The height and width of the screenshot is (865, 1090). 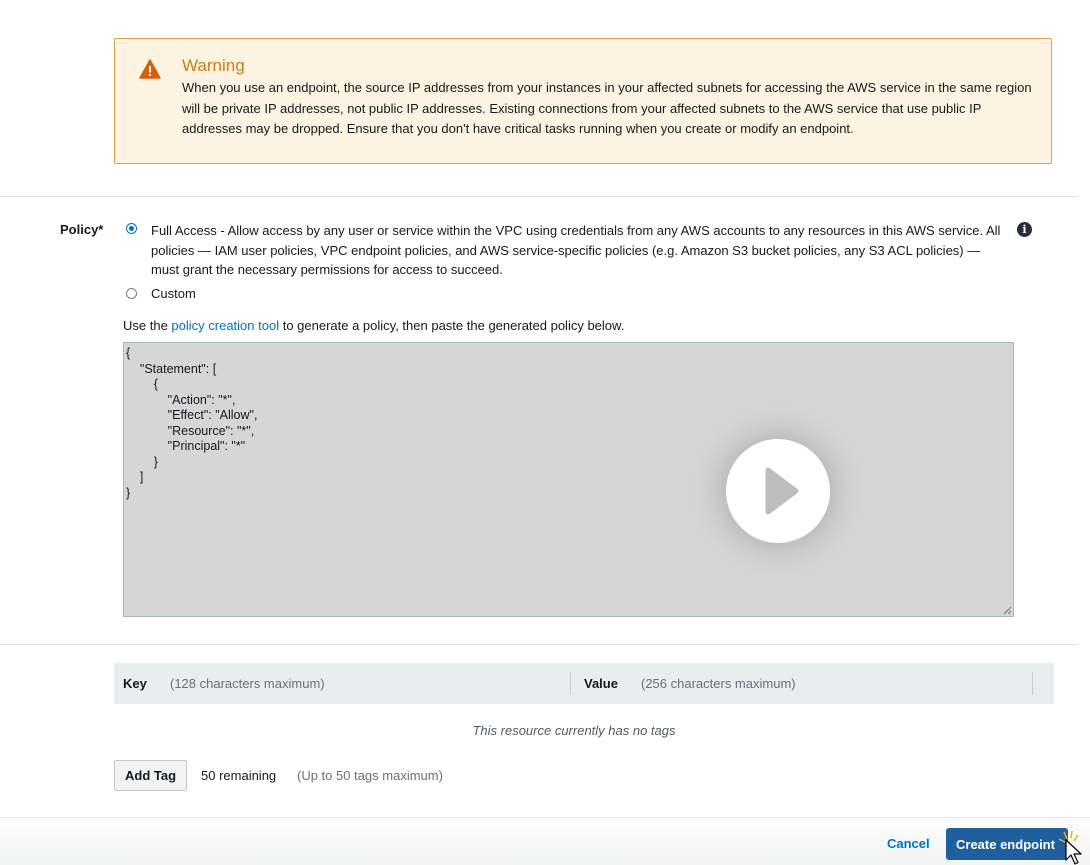 I want to click on footer-bar: Cancel Create endpoint, so click(x=545, y=841).